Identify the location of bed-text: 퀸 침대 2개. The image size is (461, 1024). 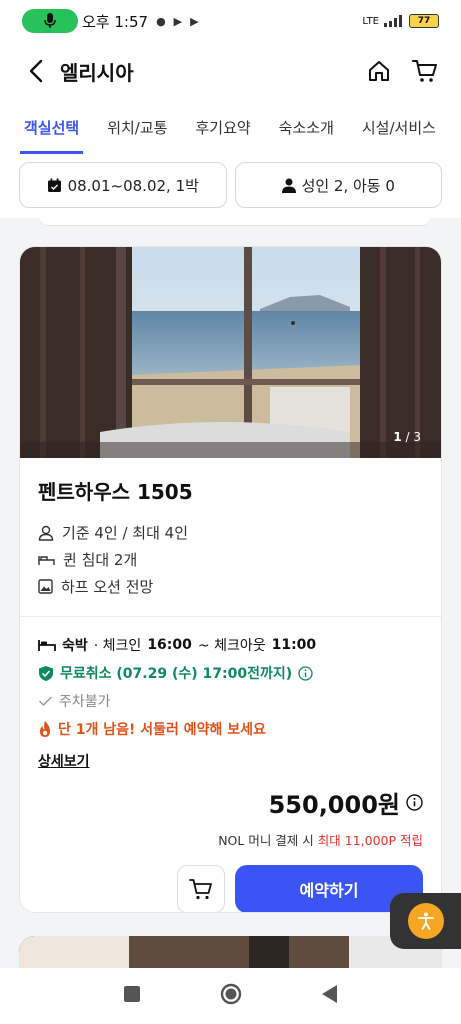
(100, 560).